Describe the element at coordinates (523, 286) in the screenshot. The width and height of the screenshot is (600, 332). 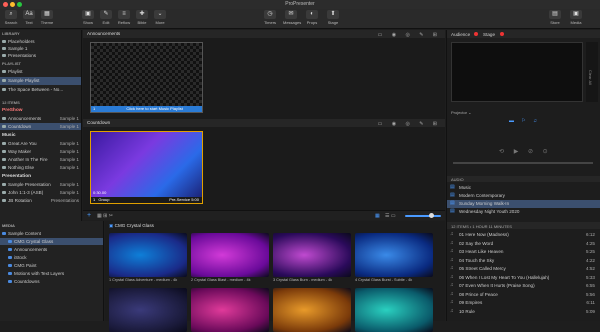
I see `song-row: ♫ 07 Even When It Hurts (Praise Song) 6:55` at that location.